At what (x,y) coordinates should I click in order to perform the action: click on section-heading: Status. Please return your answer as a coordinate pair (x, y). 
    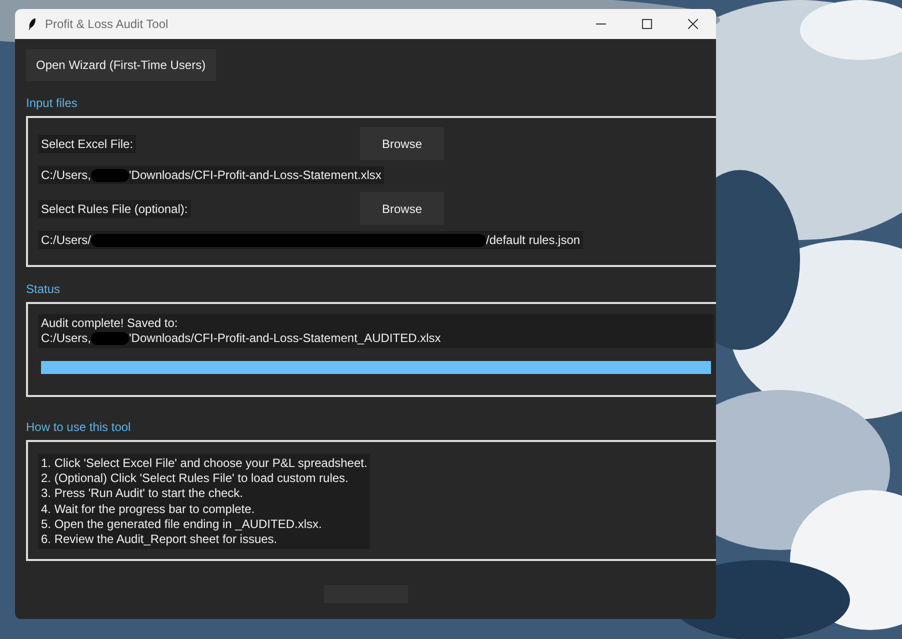
    Looking at the image, I should click on (44, 289).